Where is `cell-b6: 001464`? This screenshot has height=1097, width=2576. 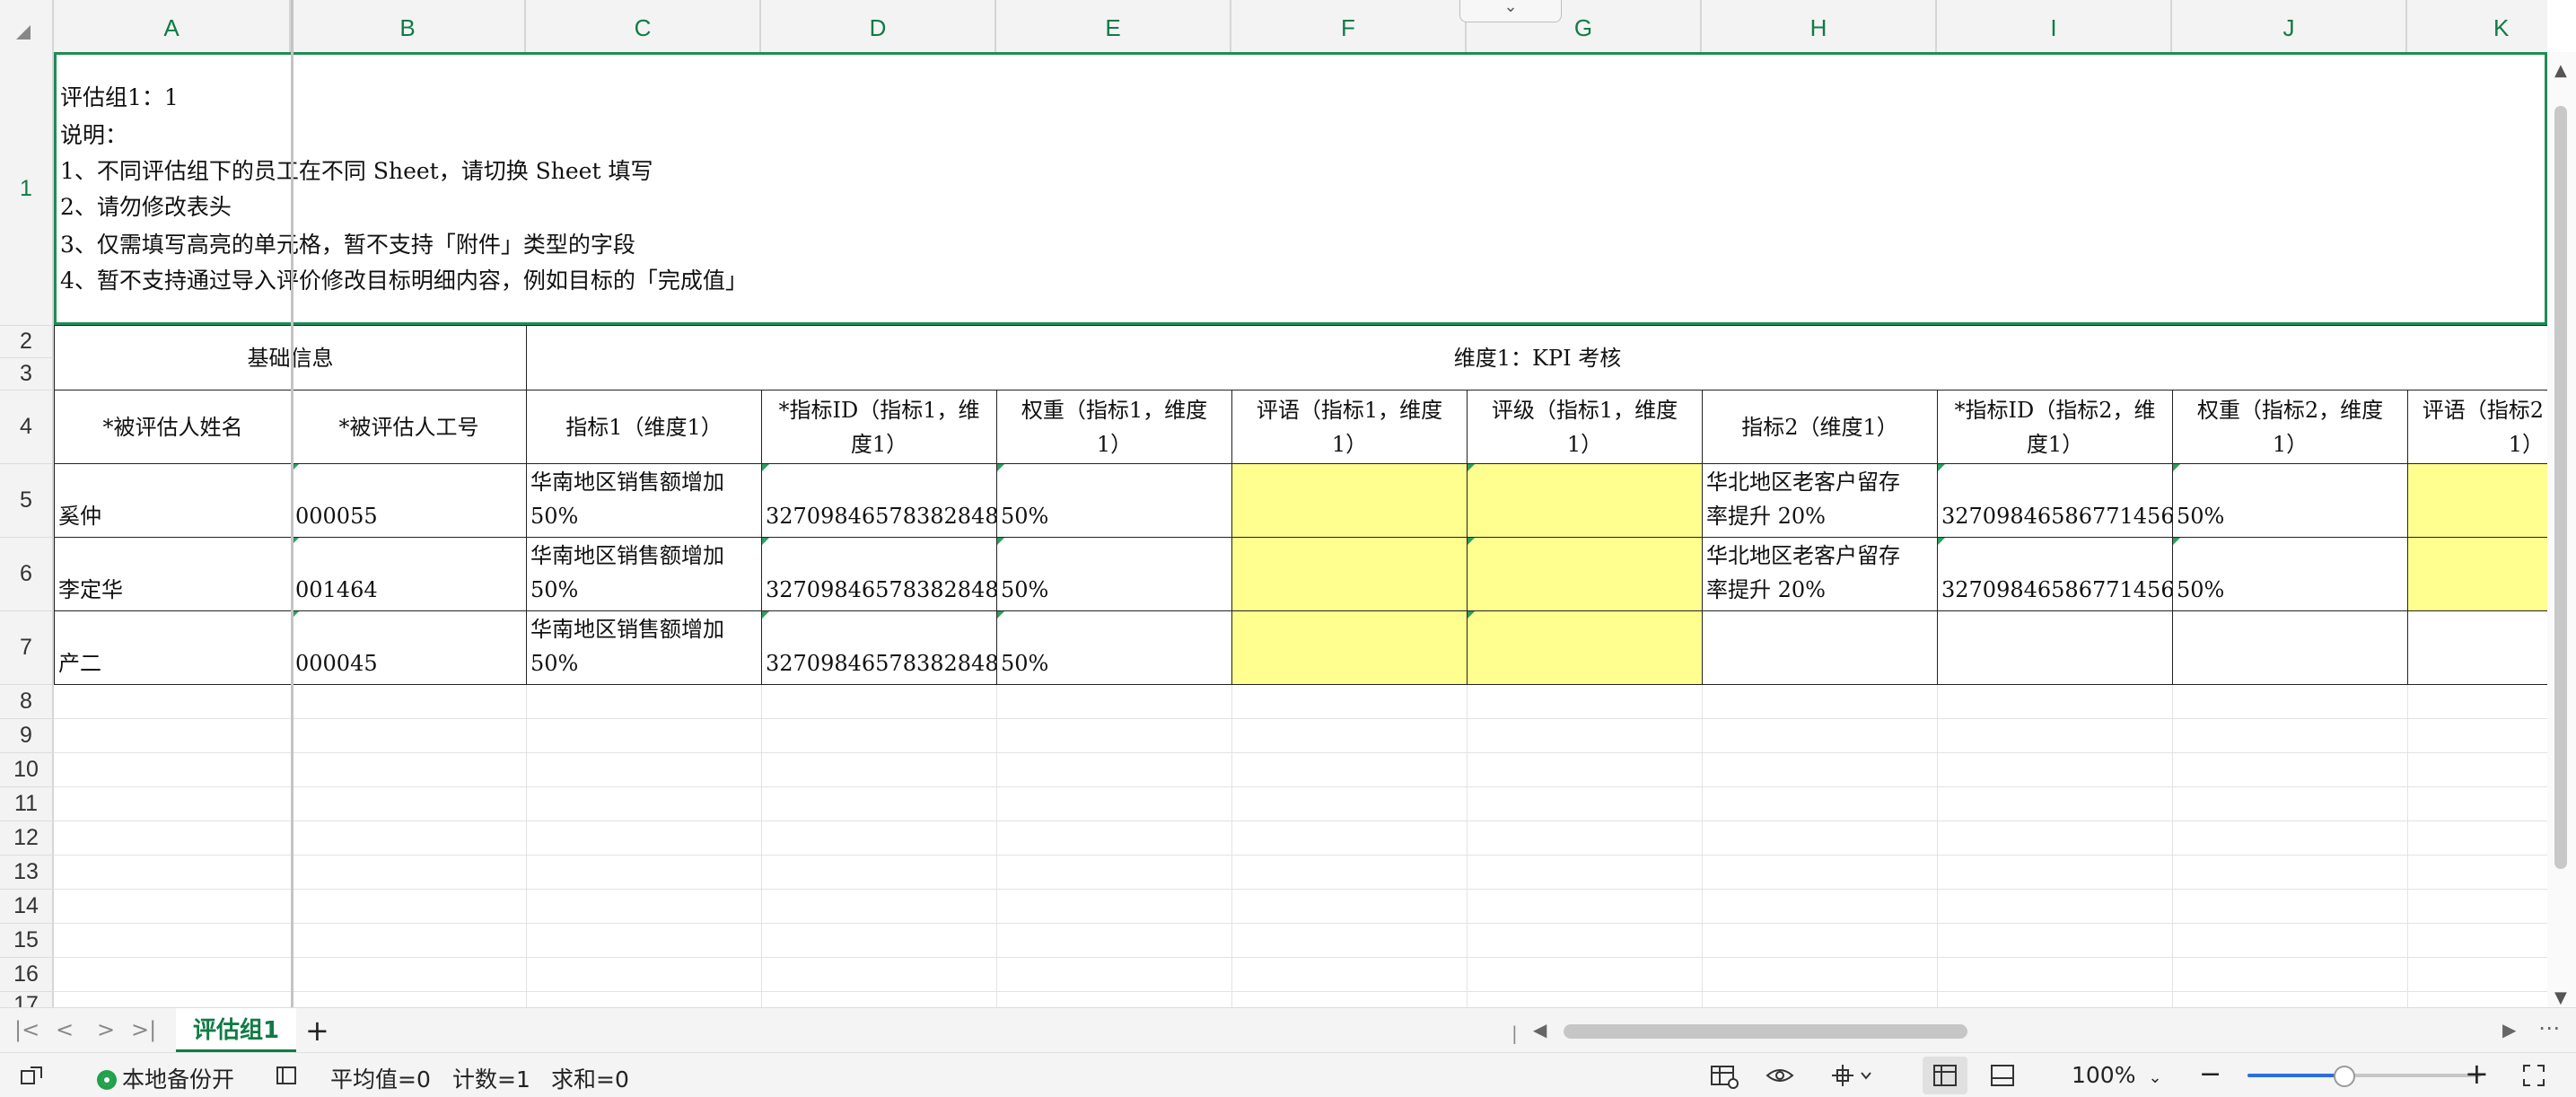 cell-b6: 001464 is located at coordinates (409, 574).